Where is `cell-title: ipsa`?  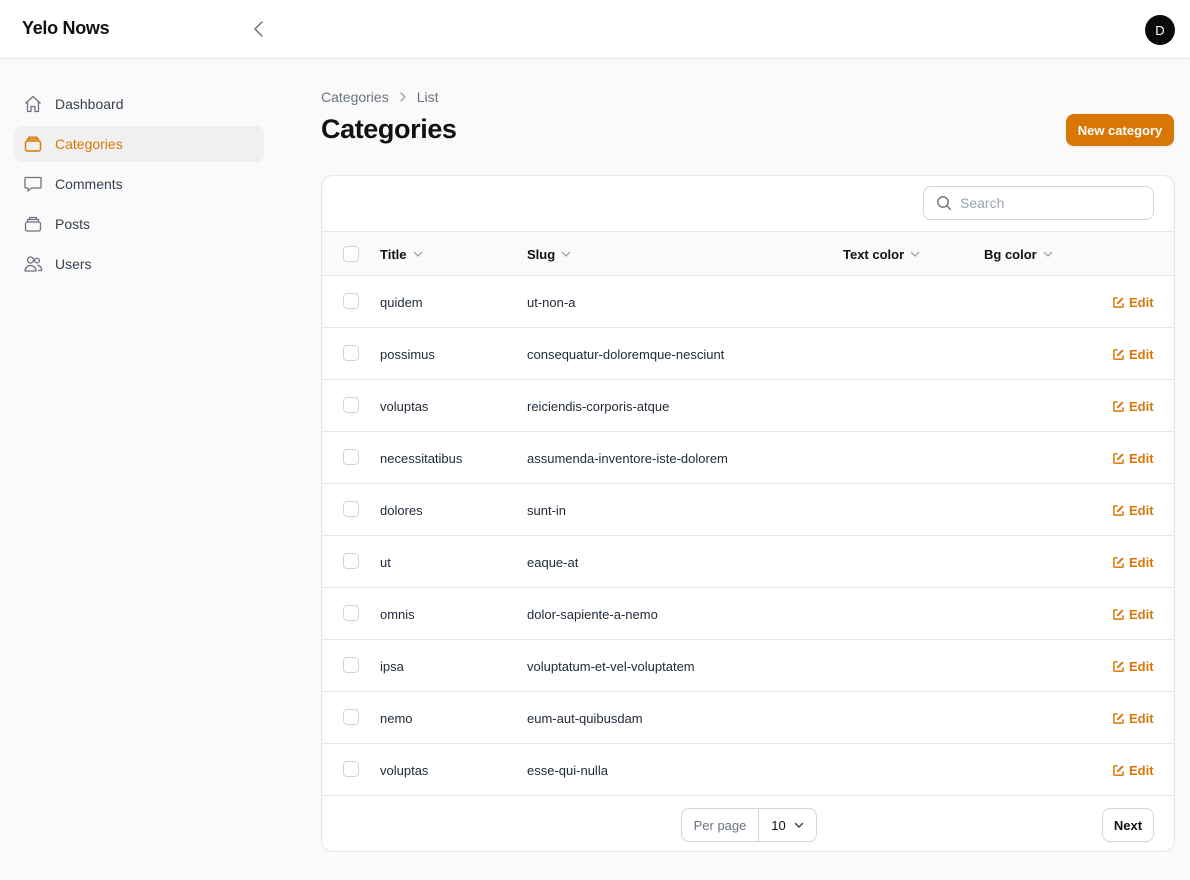
cell-title: ipsa is located at coordinates (392, 666).